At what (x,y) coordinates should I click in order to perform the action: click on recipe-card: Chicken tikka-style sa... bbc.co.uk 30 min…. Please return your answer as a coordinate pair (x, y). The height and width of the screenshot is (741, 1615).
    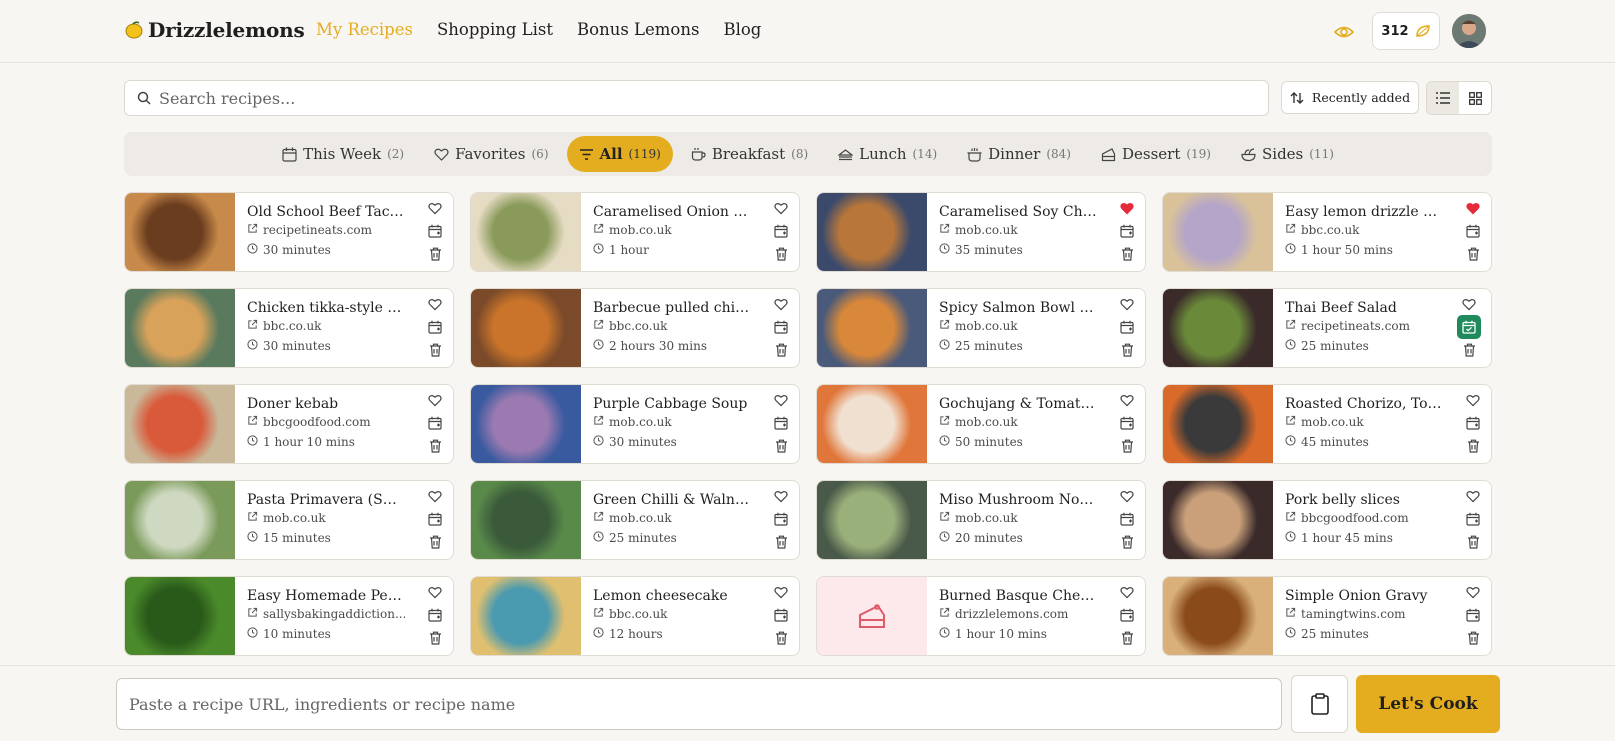
    Looking at the image, I should click on (289, 328).